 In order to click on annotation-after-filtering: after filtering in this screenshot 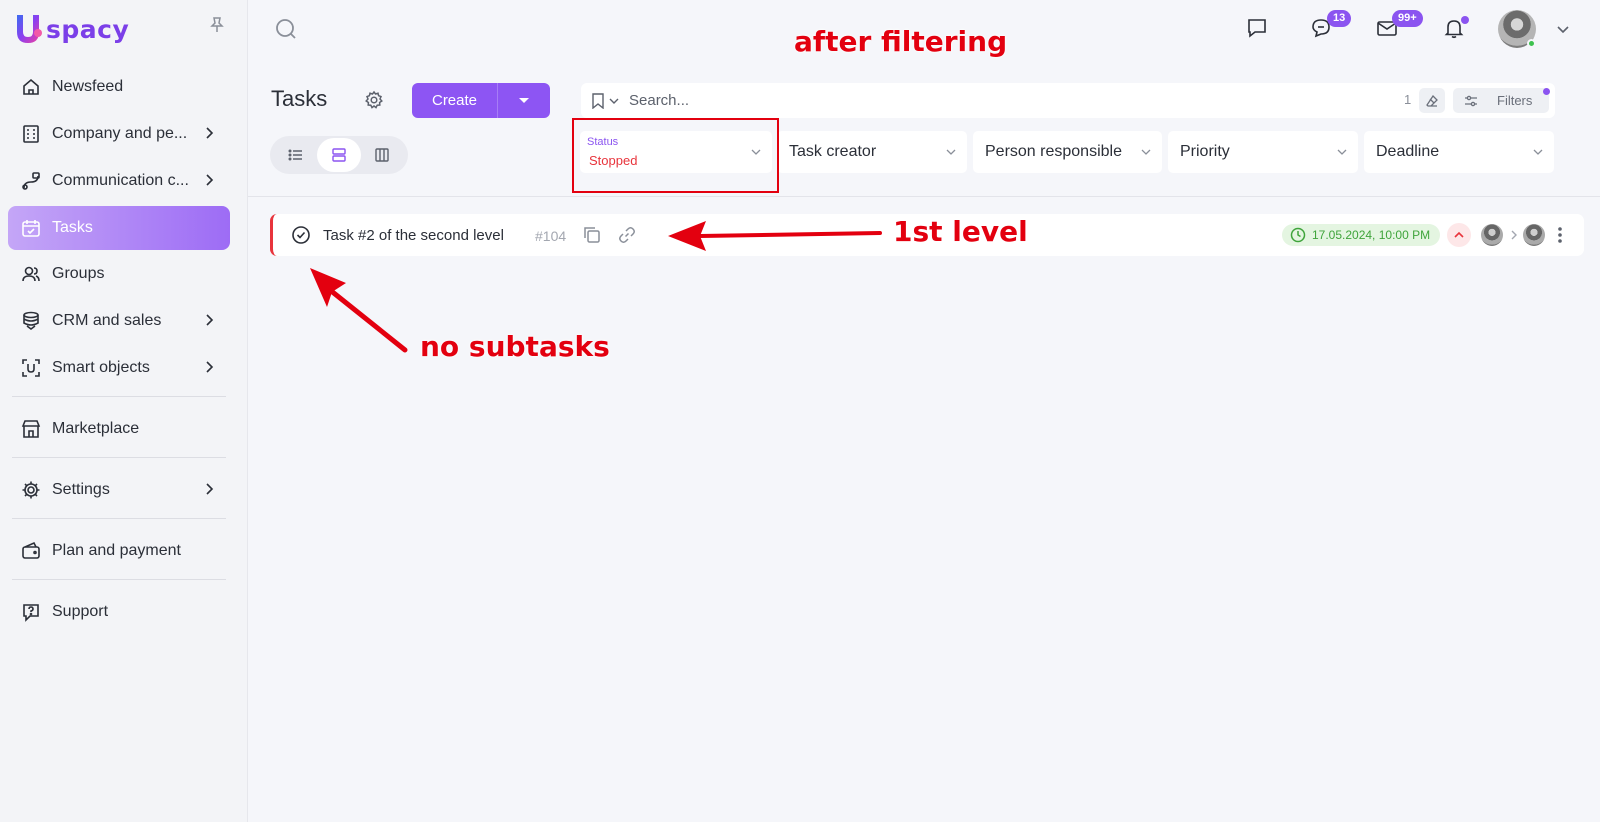, I will do `click(901, 41)`.